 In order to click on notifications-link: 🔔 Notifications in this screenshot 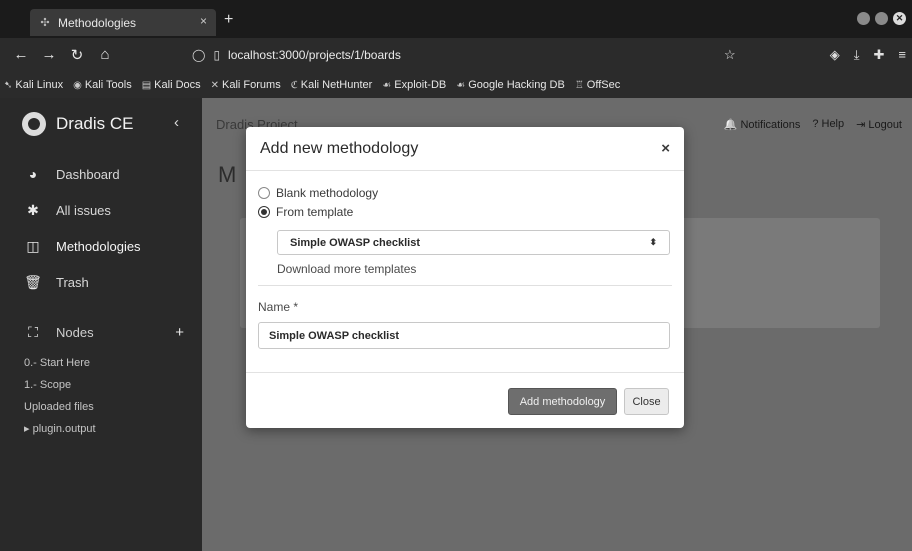, I will do `click(762, 124)`.